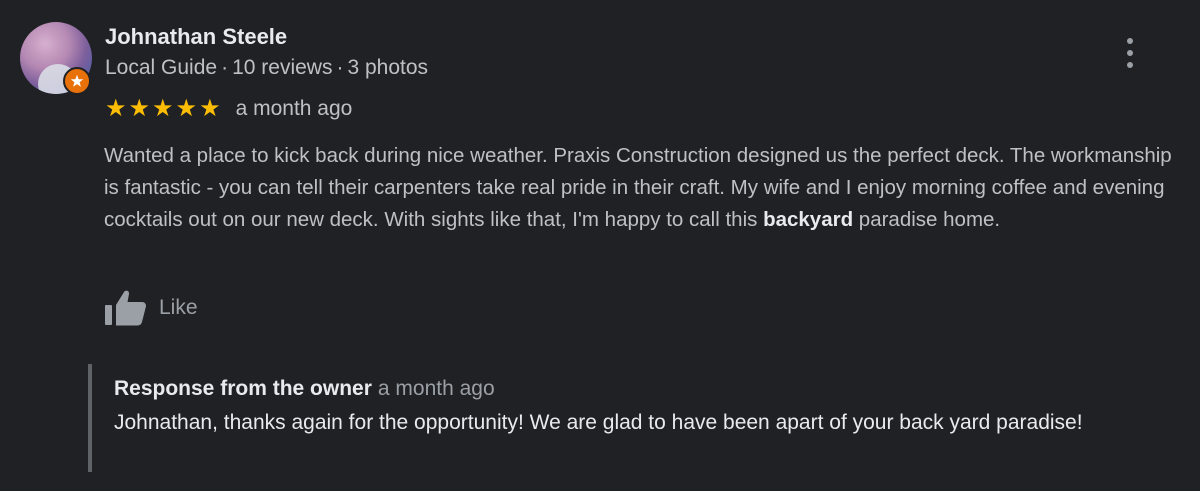  Describe the element at coordinates (436, 388) in the screenshot. I see `owner-response-time: a month ago` at that location.